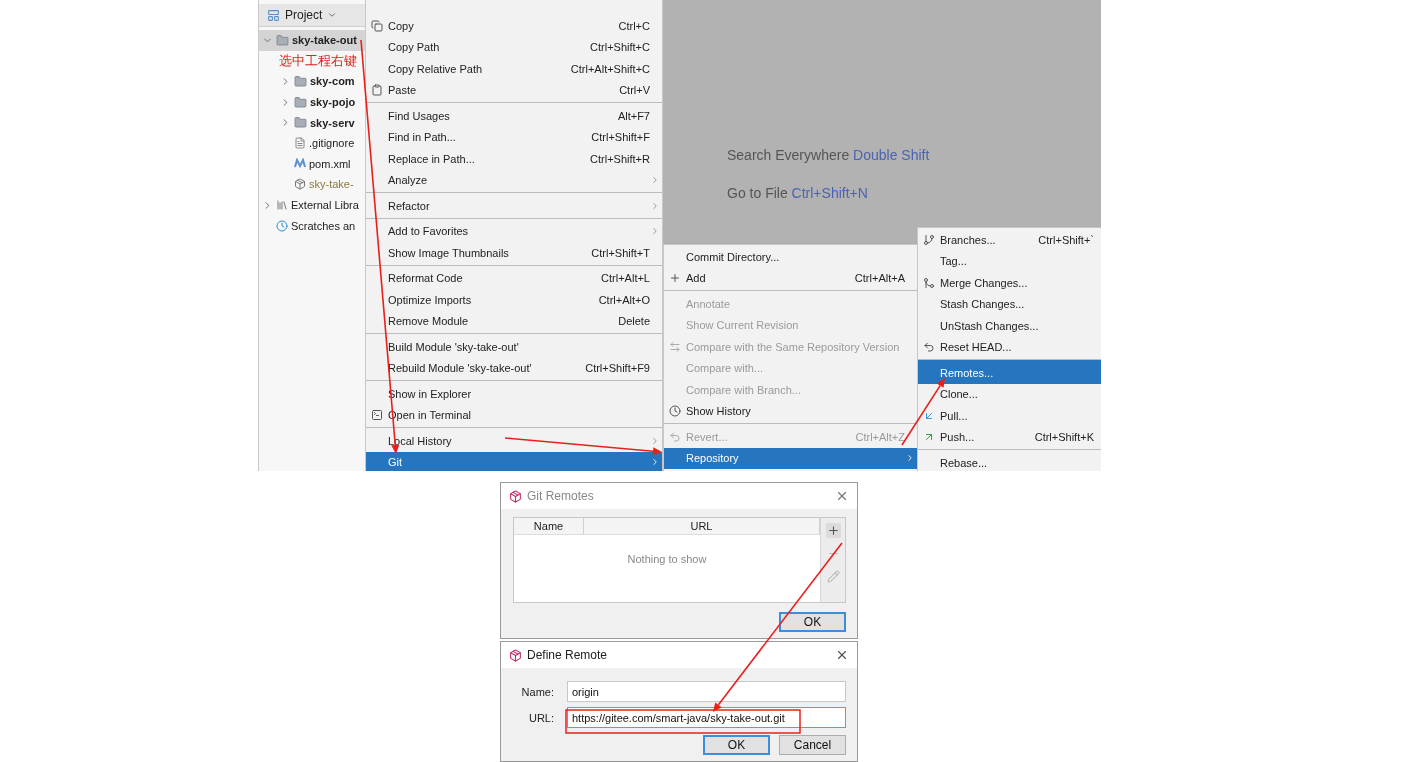 This screenshot has width=1412, height=762. What do you see at coordinates (312, 102) in the screenshot?
I see `tree-item: sky-pojo` at bounding box center [312, 102].